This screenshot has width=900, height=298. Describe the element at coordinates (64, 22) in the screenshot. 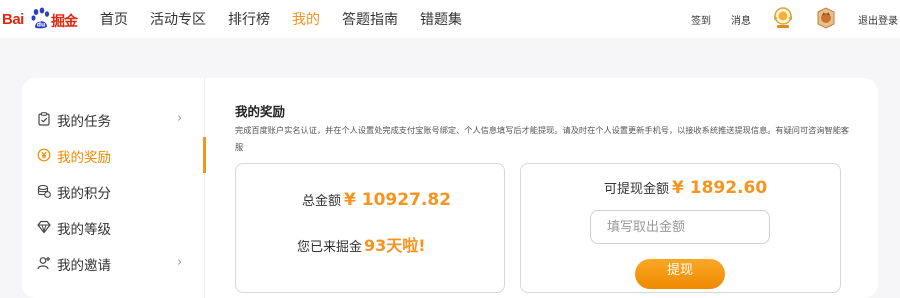

I see `logo-text-juejin: 掘金` at that location.